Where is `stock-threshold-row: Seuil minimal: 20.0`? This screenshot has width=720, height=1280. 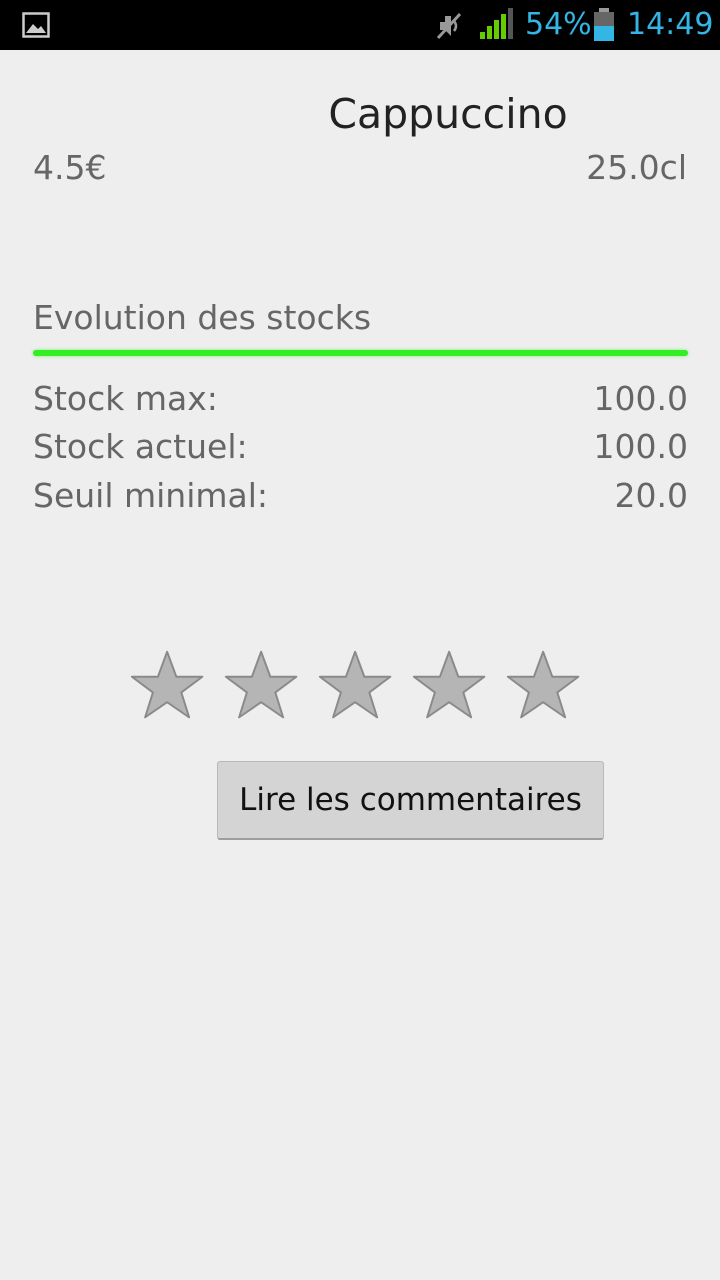 stock-threshold-row: Seuil minimal: 20.0 is located at coordinates (360, 495).